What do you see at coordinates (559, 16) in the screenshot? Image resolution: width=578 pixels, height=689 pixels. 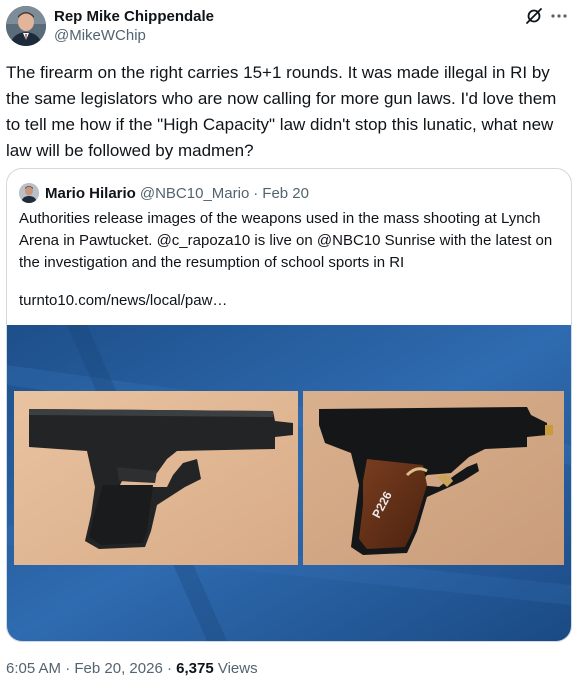 I see `more-options-icon` at bounding box center [559, 16].